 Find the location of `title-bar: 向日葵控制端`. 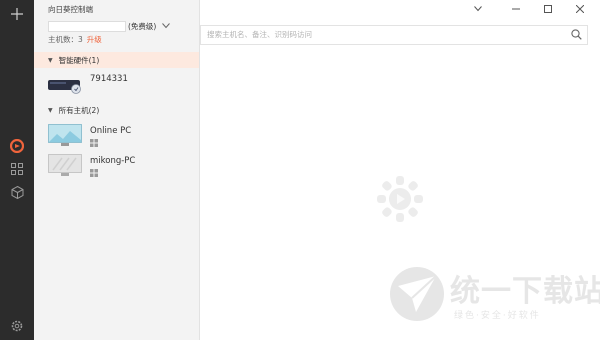

title-bar: 向日葵控制端 is located at coordinates (317, 9).